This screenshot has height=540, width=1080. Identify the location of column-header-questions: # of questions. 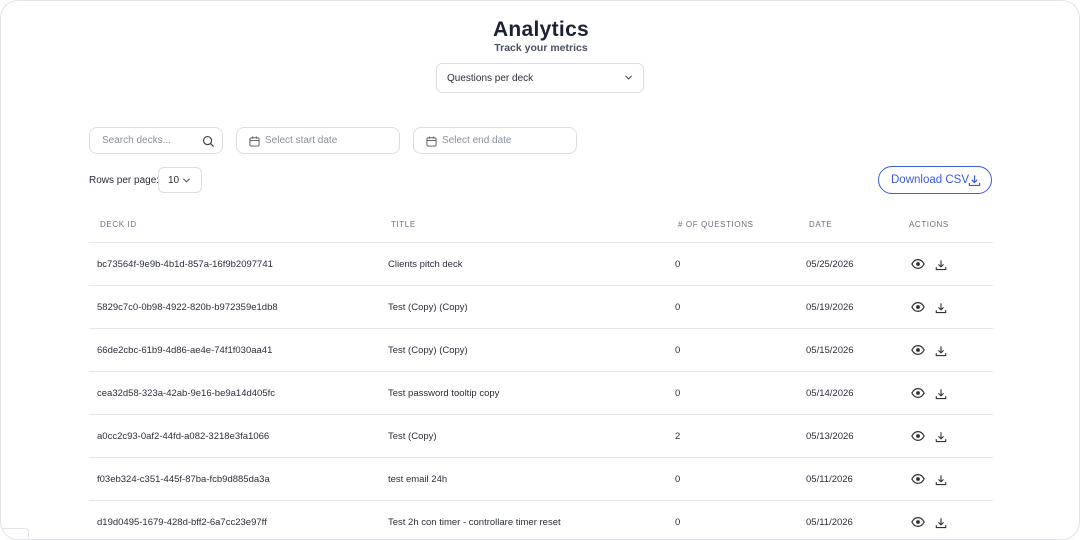
(716, 224).